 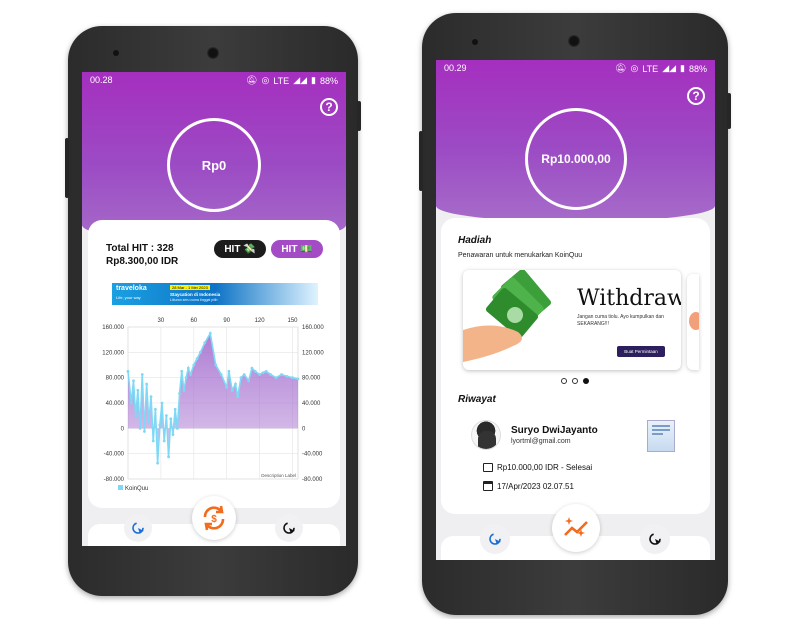 What do you see at coordinates (575, 67) in the screenshot?
I see `status-bar: 00.29 🔕︎ ◎ LTE ◢◢ ▮ 88%` at bounding box center [575, 67].